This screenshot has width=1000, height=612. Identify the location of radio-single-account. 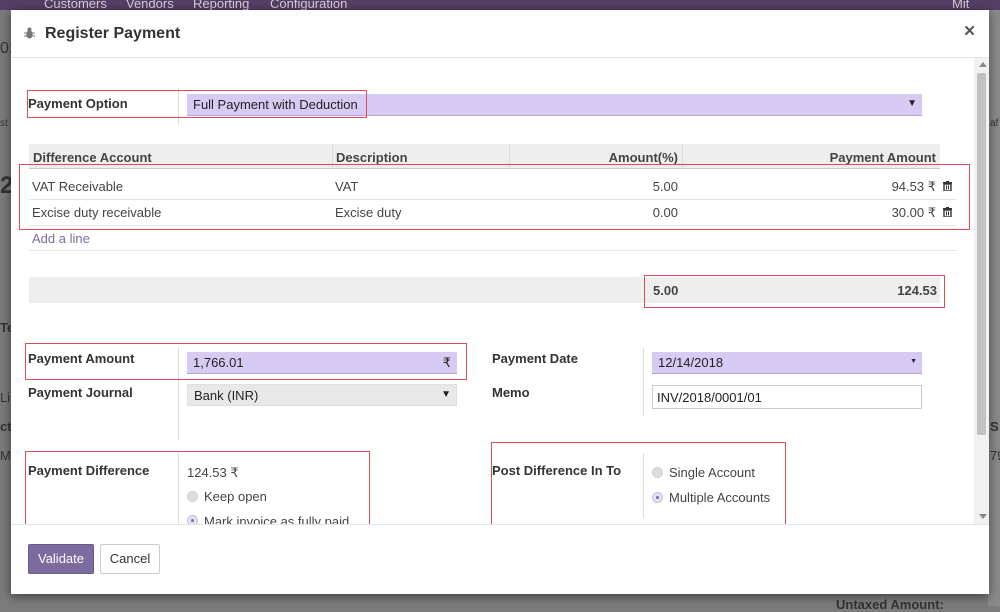
(657, 472).